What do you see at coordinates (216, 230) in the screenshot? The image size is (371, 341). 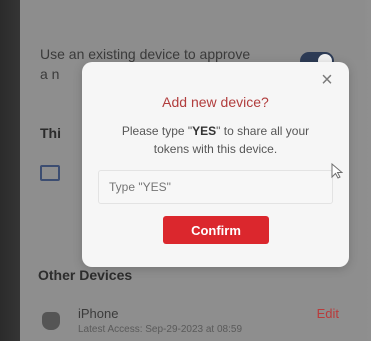 I see `confirm-button: Confirm` at bounding box center [216, 230].